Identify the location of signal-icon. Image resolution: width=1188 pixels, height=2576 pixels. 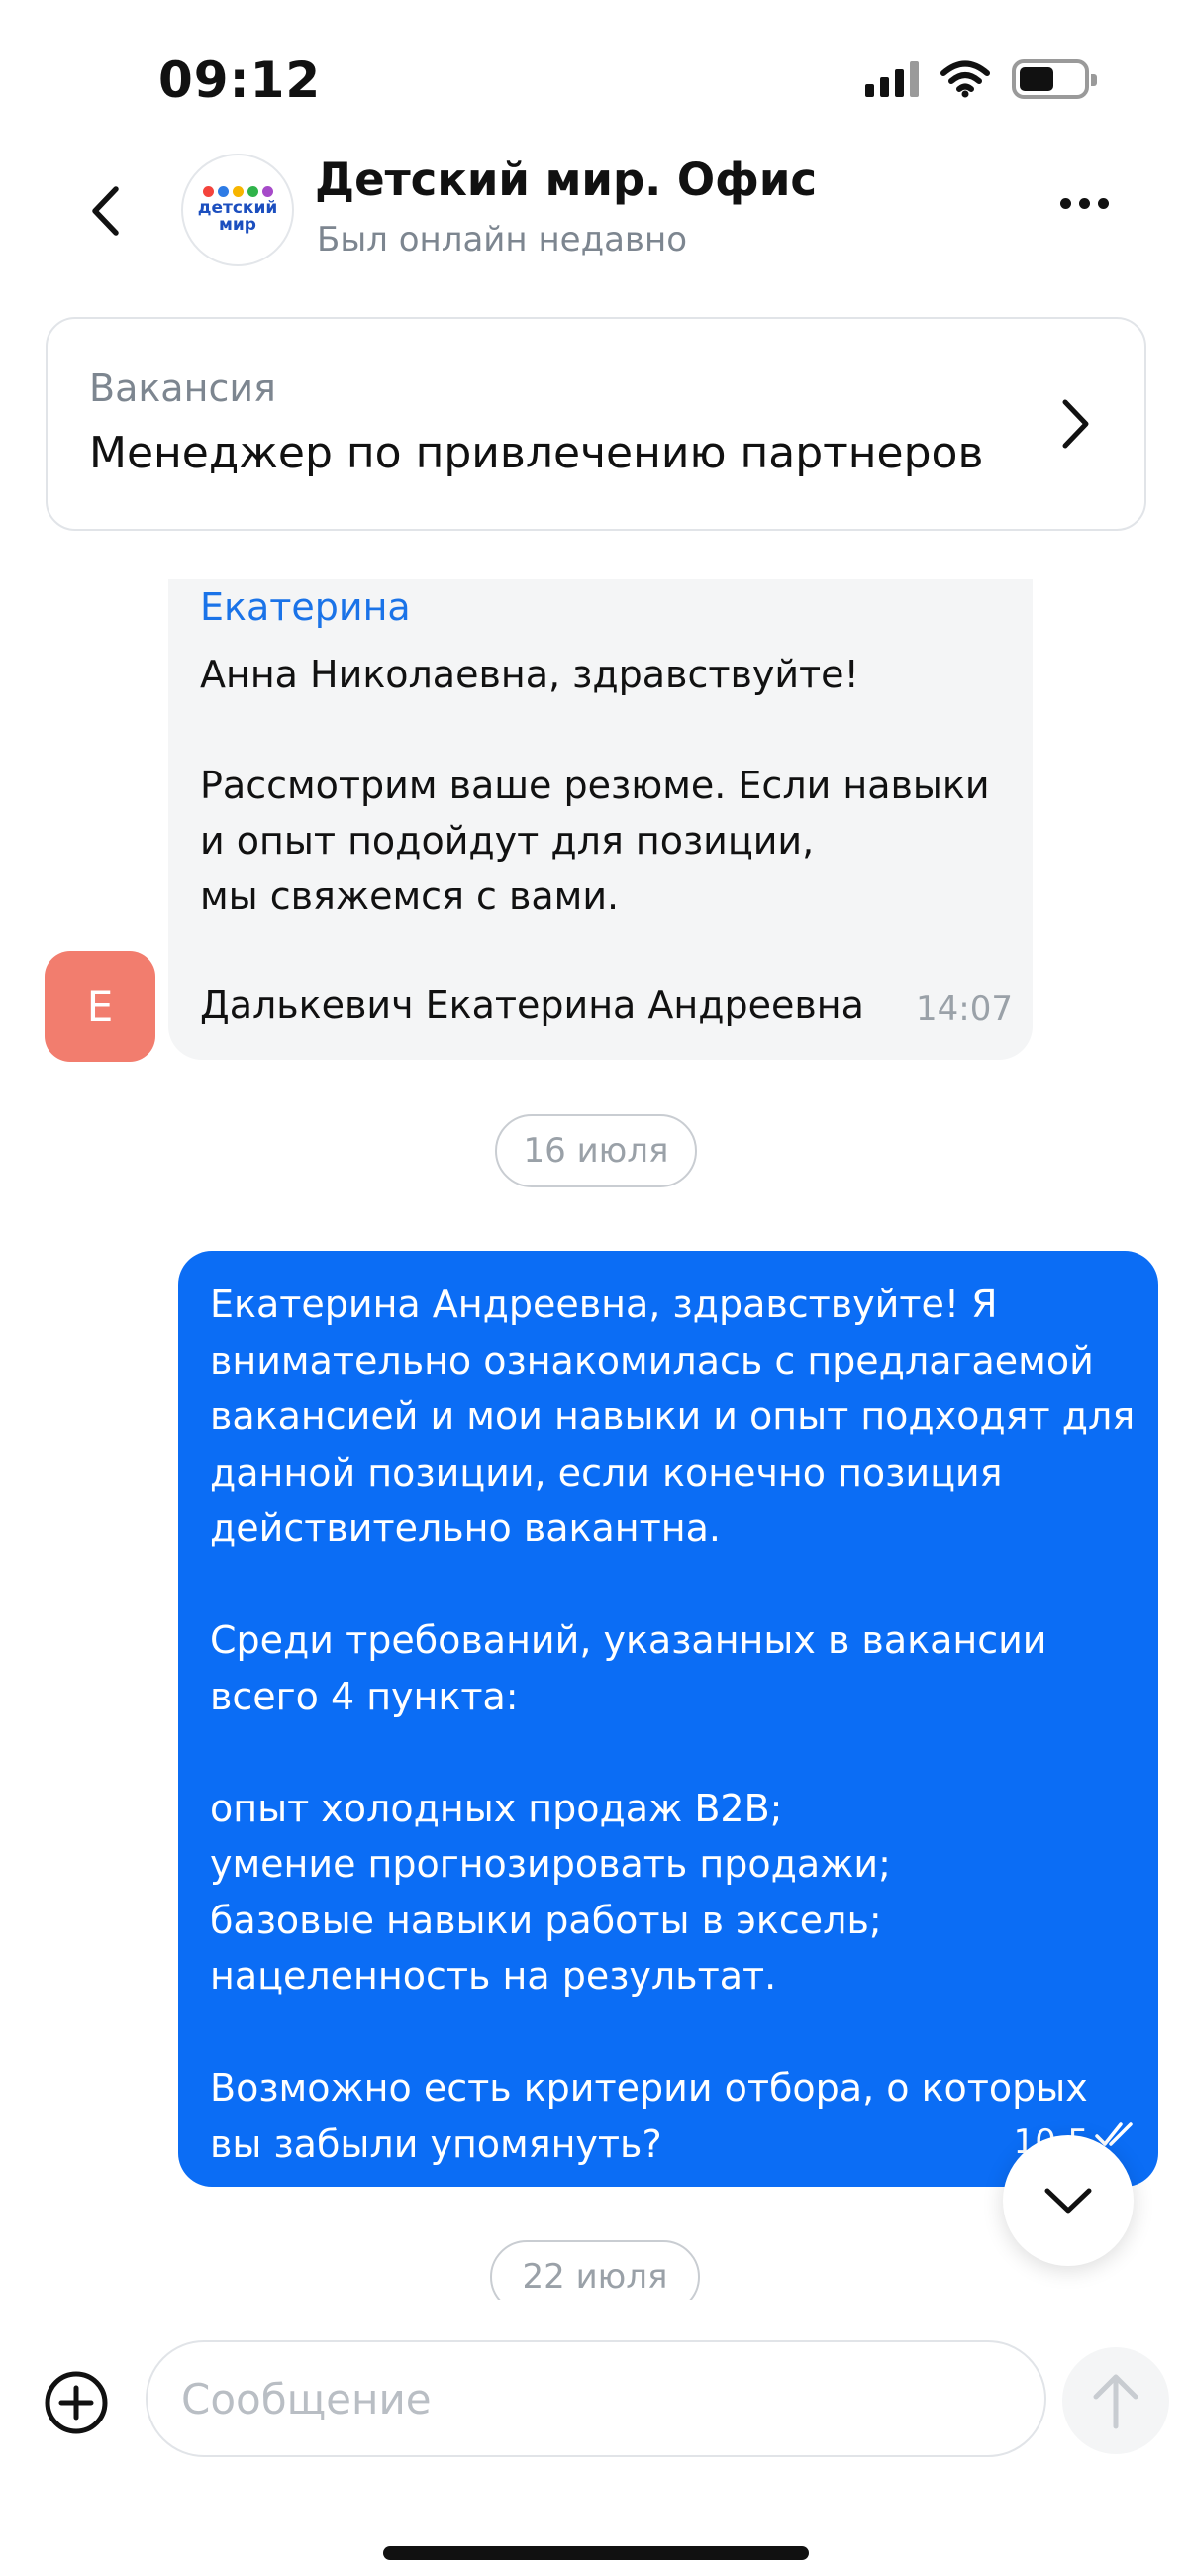
(892, 79).